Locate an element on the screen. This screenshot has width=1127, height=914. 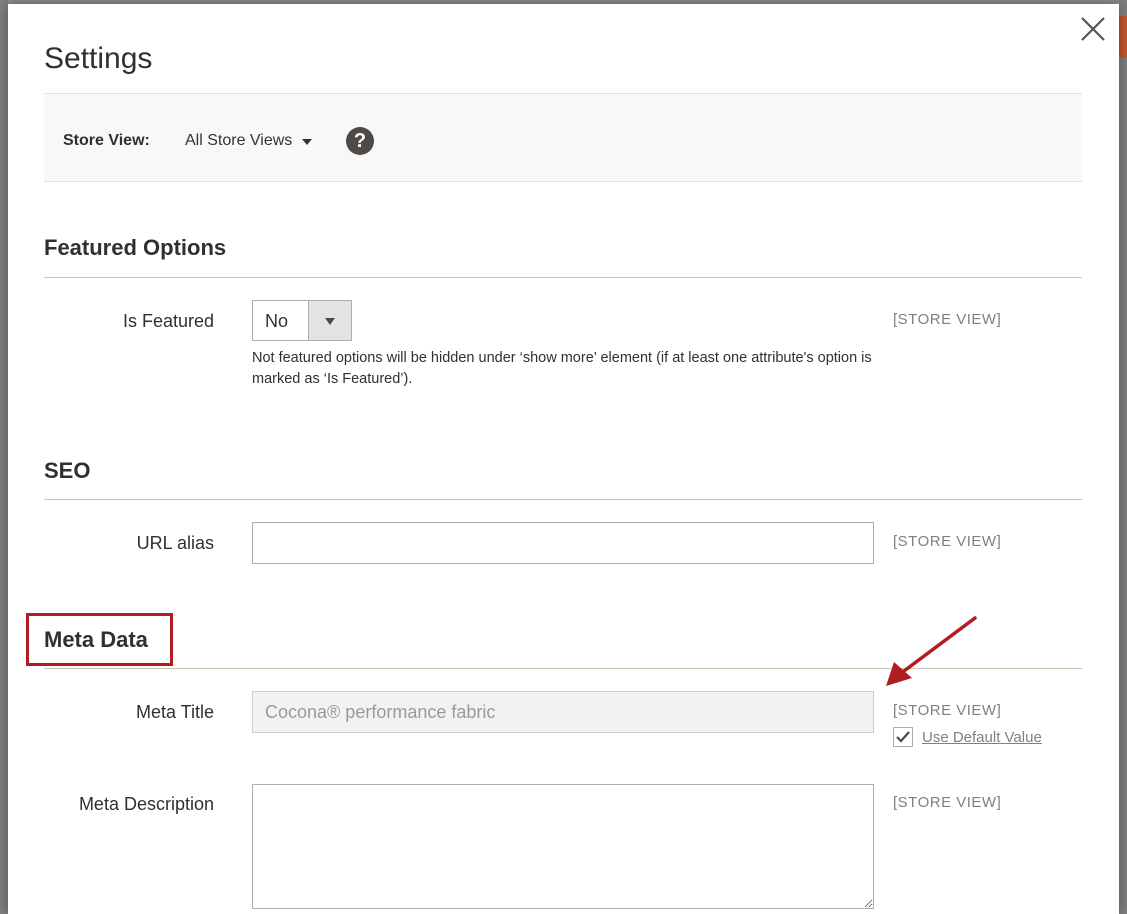
background-page-left is located at coordinates (4, 457).